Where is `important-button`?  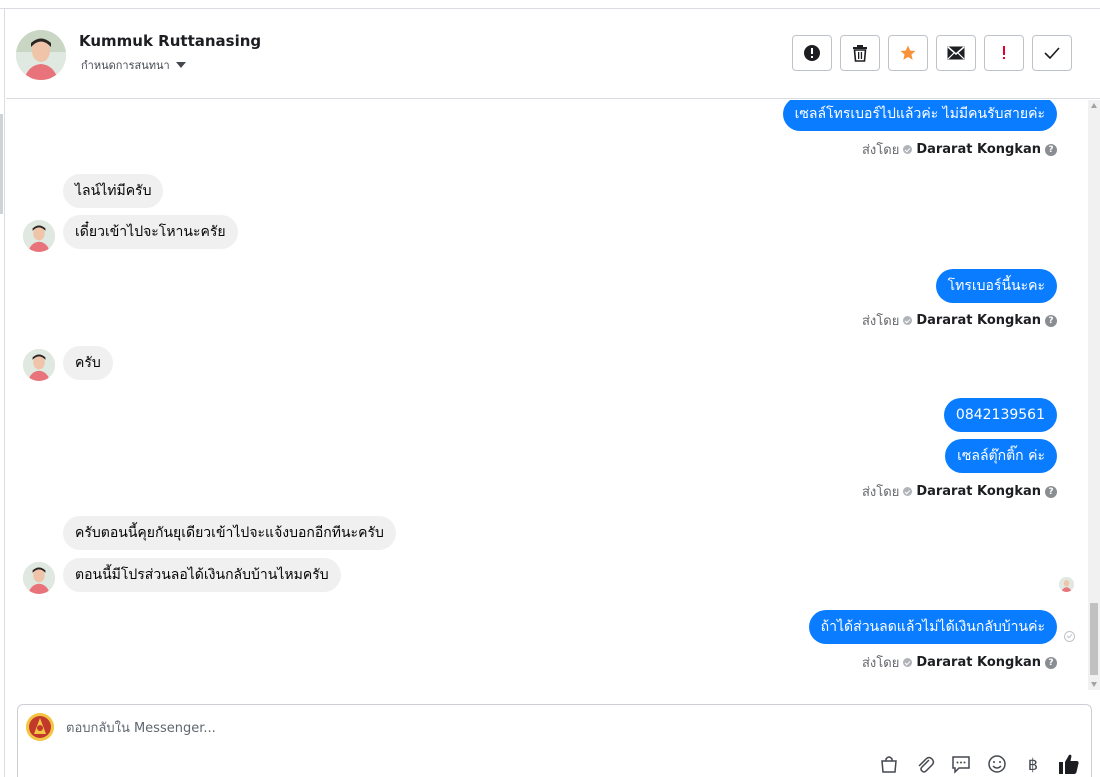
important-button is located at coordinates (1004, 53).